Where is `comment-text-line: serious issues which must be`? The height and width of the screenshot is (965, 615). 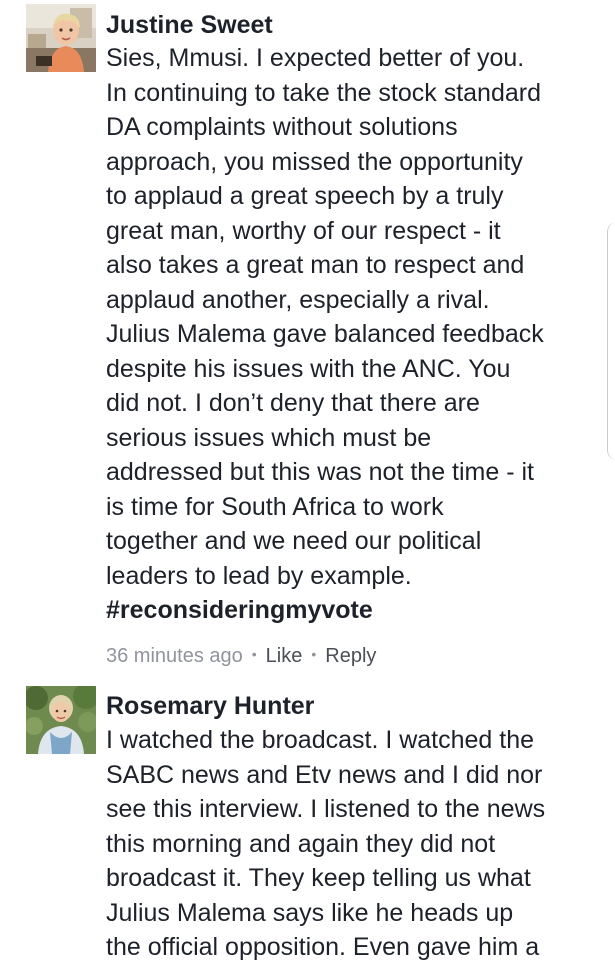
comment-text-line: serious issues which must be is located at coordinates (269, 437).